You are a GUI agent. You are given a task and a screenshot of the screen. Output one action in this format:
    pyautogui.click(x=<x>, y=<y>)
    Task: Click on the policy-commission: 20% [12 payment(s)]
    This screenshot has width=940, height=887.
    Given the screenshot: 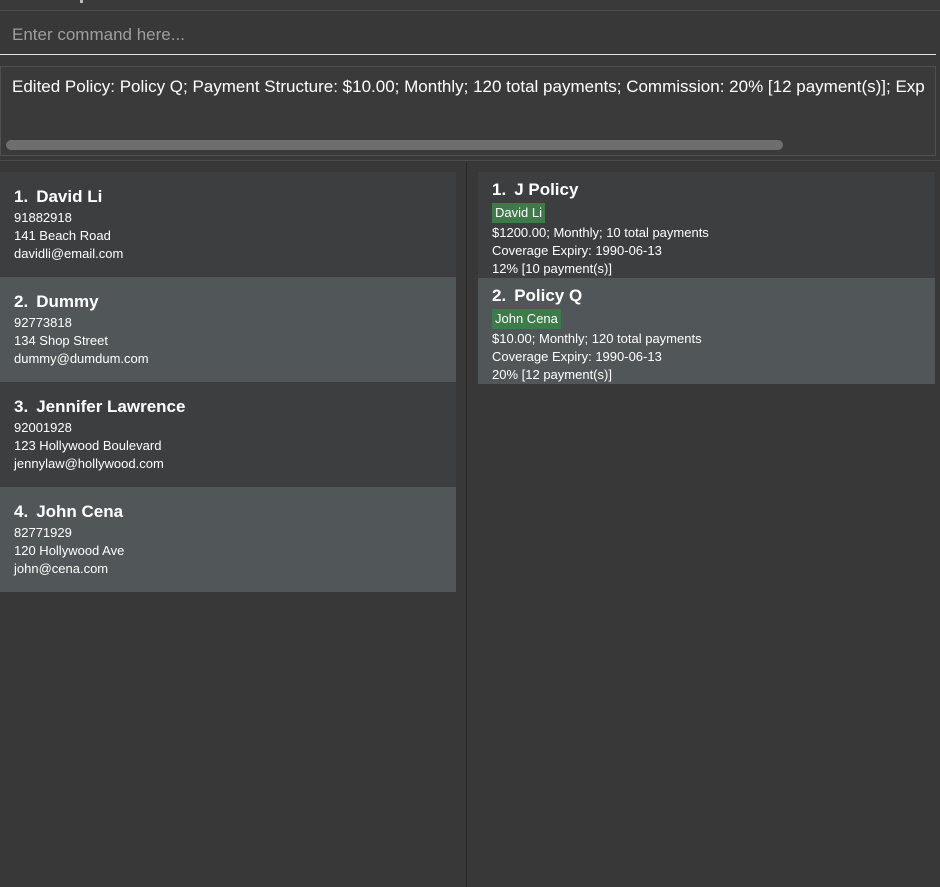 What is the action you would take?
    pyautogui.click(x=552, y=374)
    